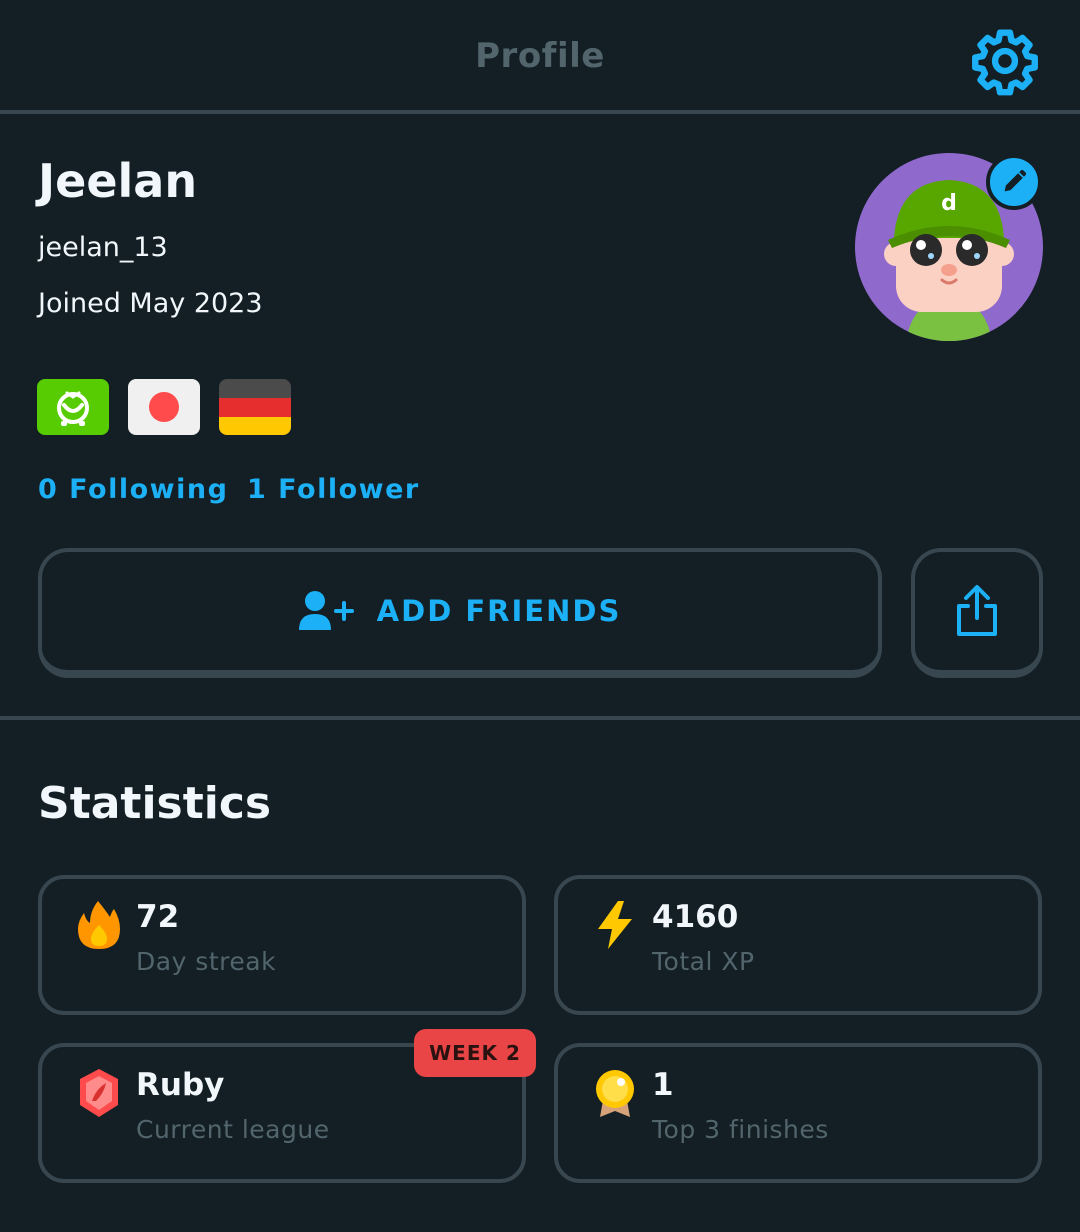  What do you see at coordinates (540, 112) in the screenshot?
I see `header-divider` at bounding box center [540, 112].